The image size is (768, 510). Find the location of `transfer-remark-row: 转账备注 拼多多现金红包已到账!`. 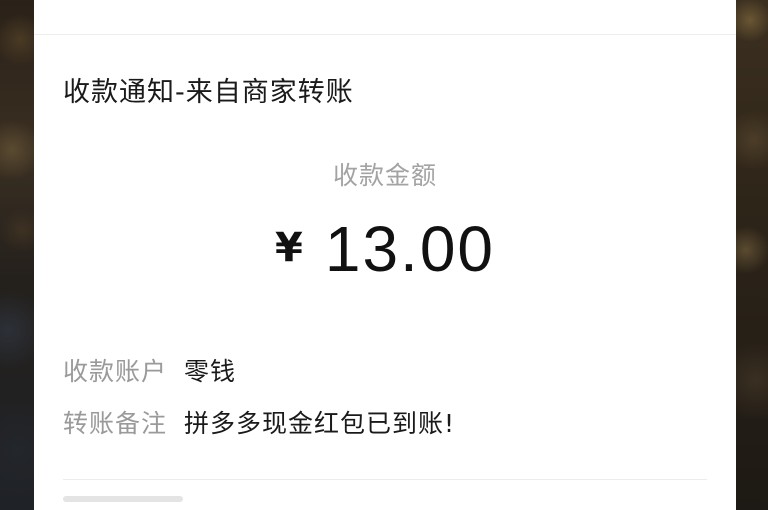

transfer-remark-row: 转账备注 拼多多现金红包已到账! is located at coordinates (259, 422).